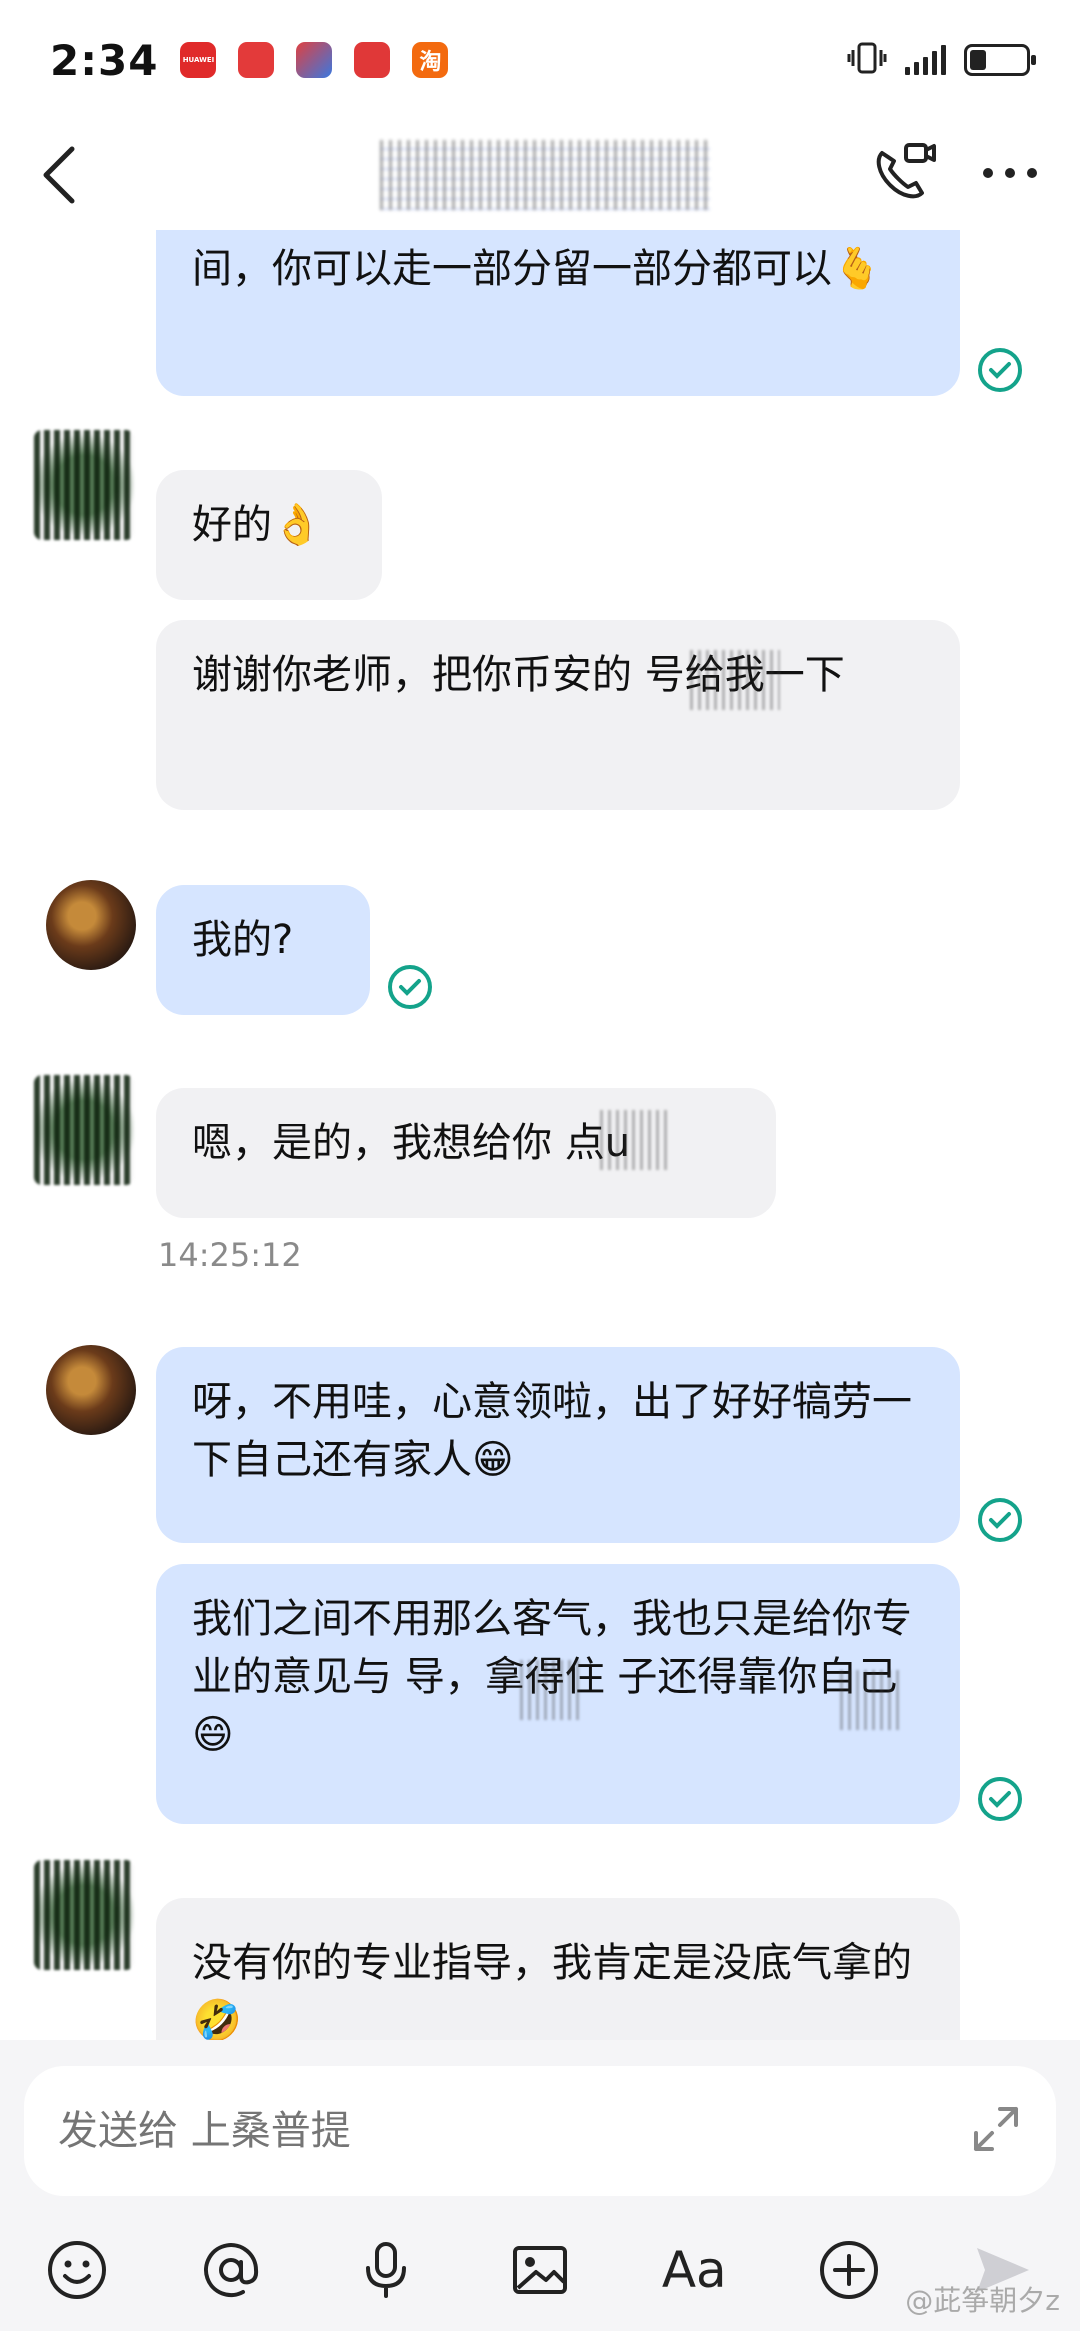  I want to click on clown-app-icon, so click(314, 60).